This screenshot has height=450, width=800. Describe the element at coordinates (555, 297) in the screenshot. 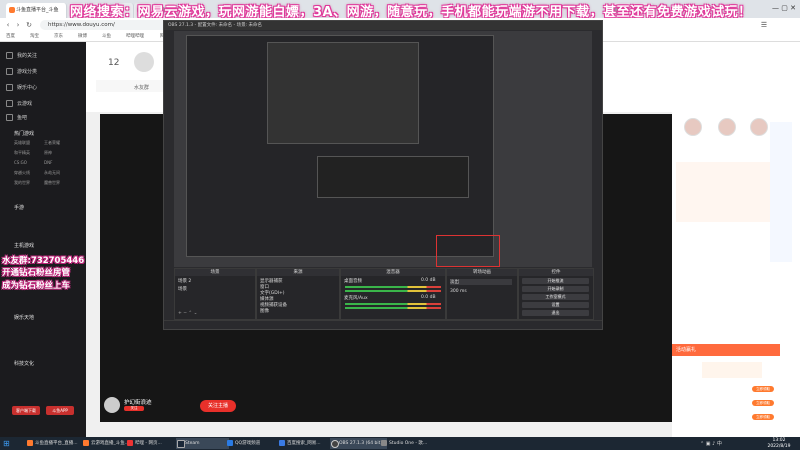

I see `studio-mode-button: 工作室模式` at that location.